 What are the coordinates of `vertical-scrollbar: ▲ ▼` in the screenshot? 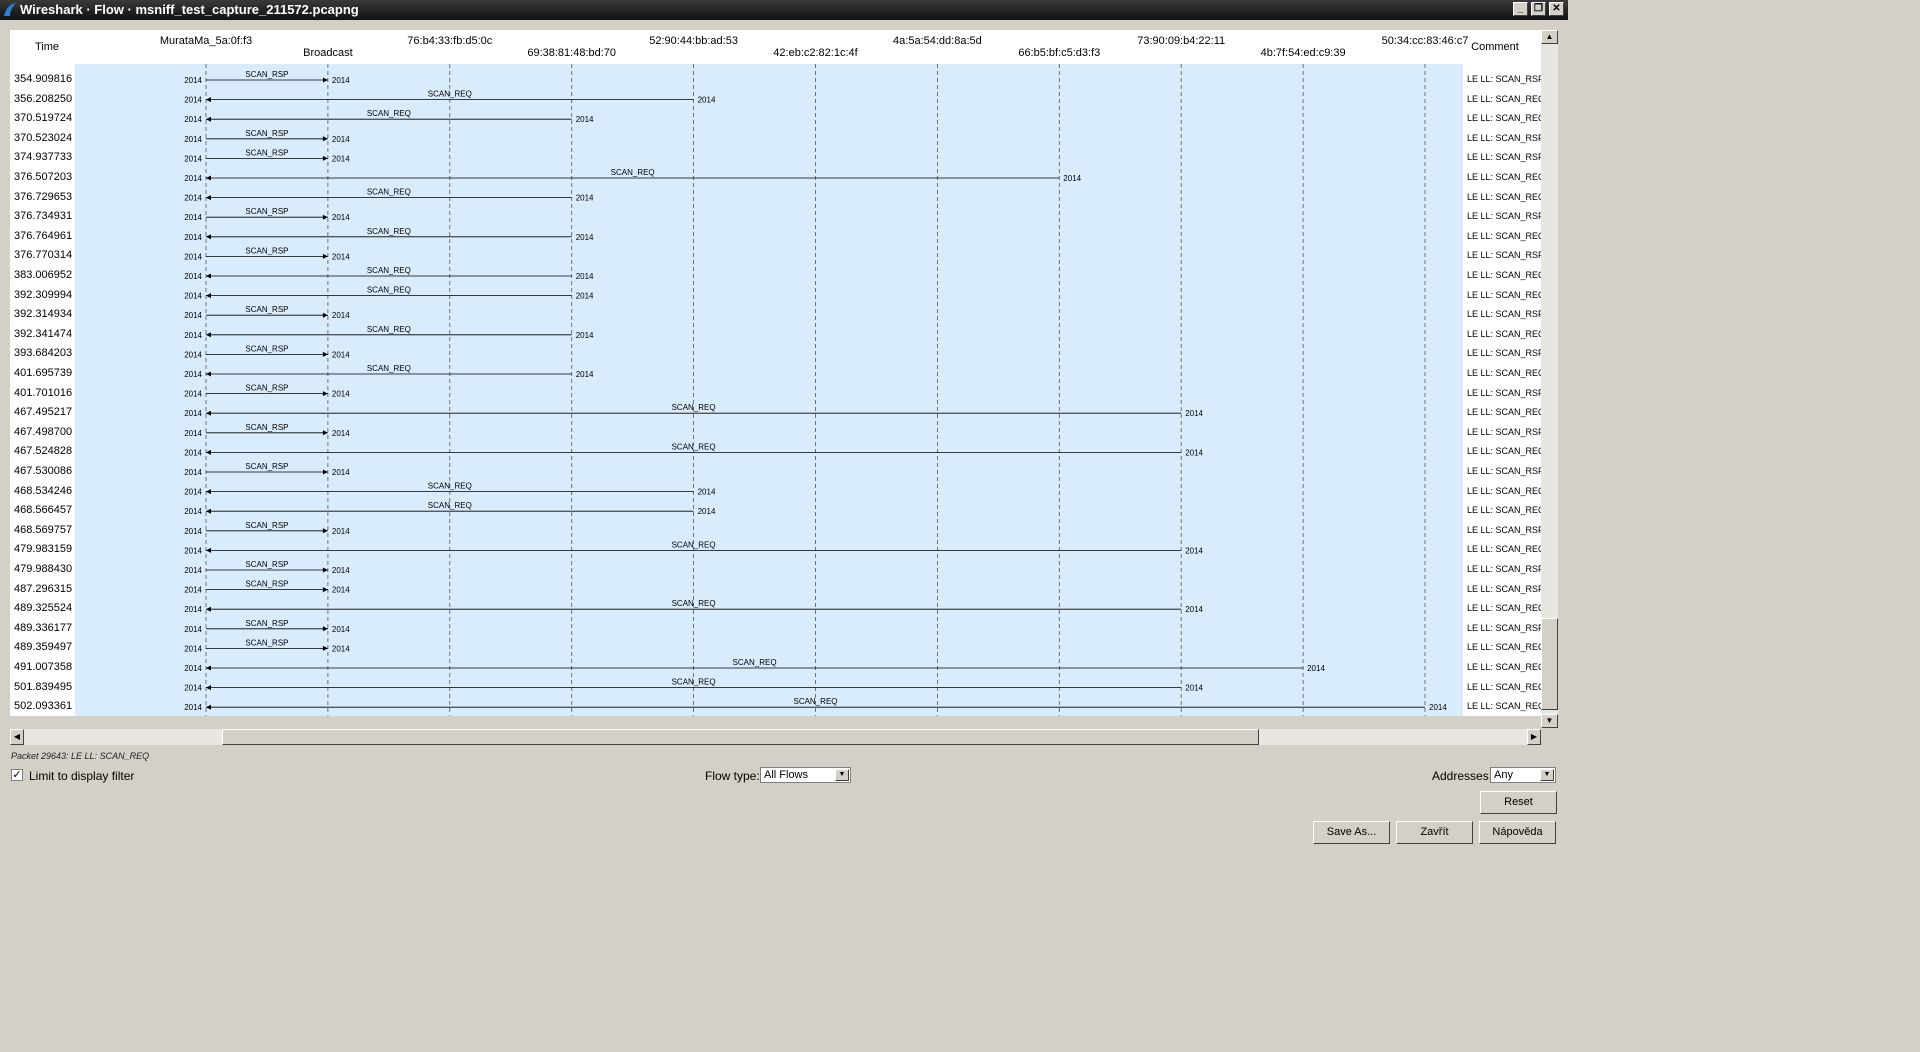 It's located at (1549, 379).